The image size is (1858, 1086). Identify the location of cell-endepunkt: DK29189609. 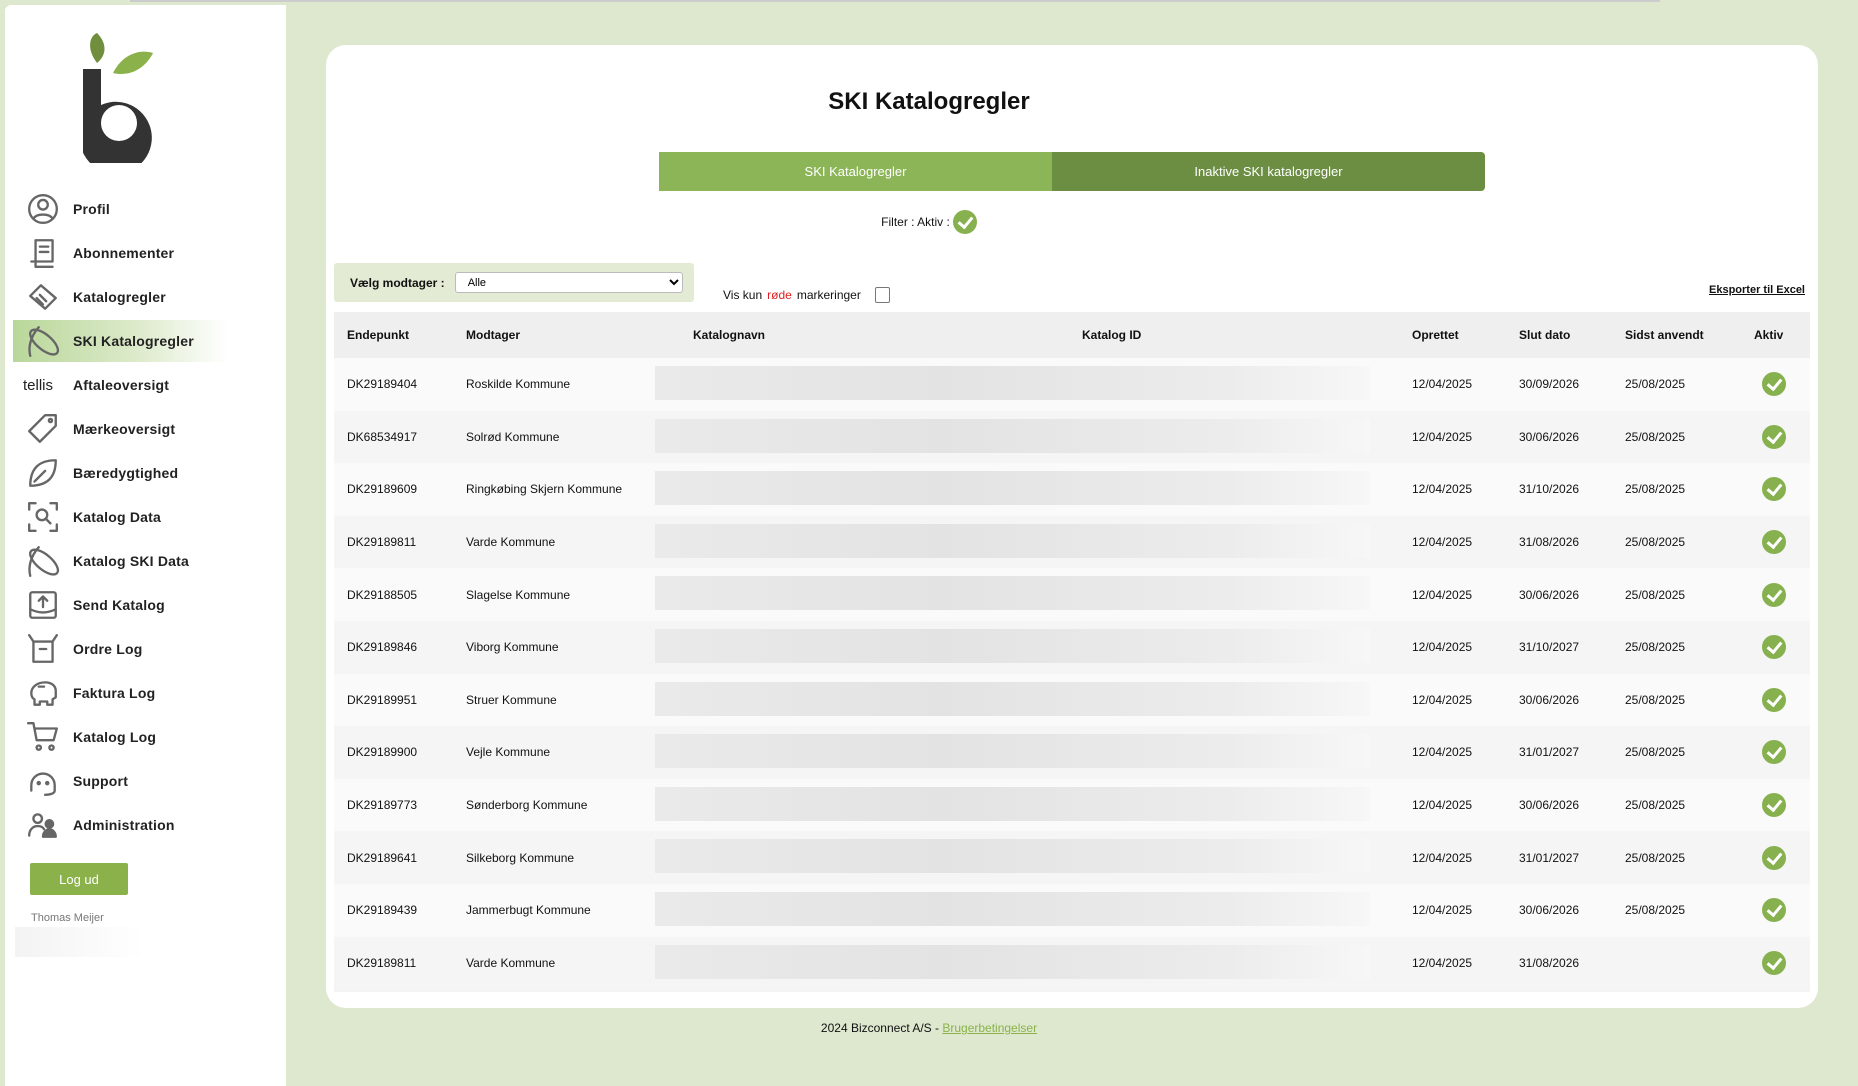
(382, 489).